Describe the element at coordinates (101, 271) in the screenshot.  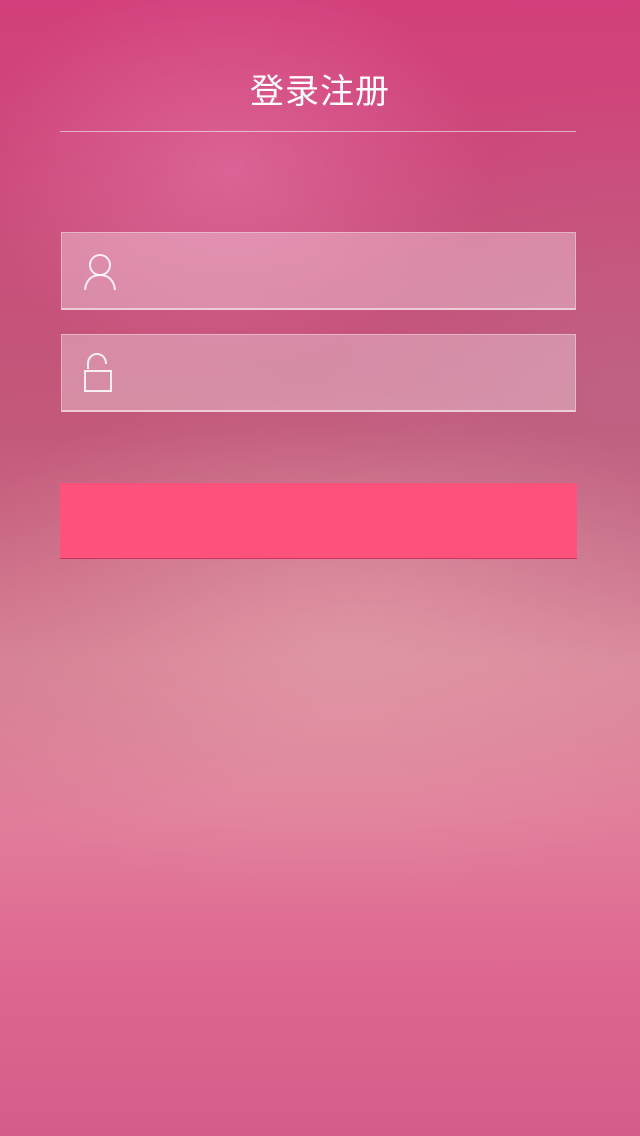
I see `user-icon` at that location.